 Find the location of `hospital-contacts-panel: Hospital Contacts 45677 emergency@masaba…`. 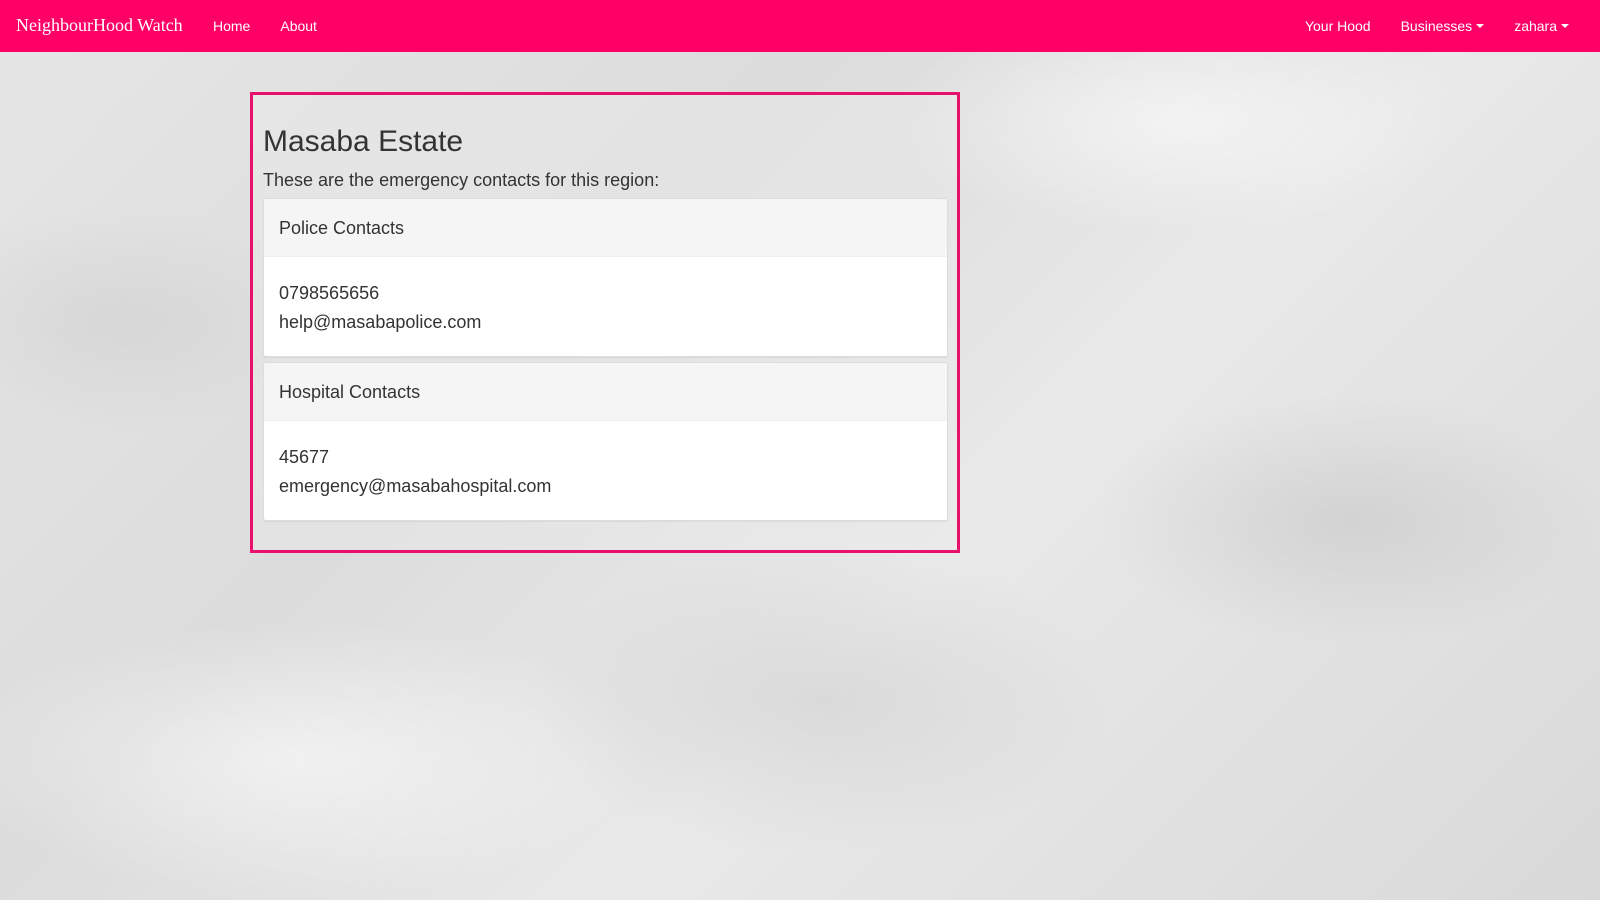

hospital-contacts-panel: Hospital Contacts 45677 emergency@masaba… is located at coordinates (605, 441).